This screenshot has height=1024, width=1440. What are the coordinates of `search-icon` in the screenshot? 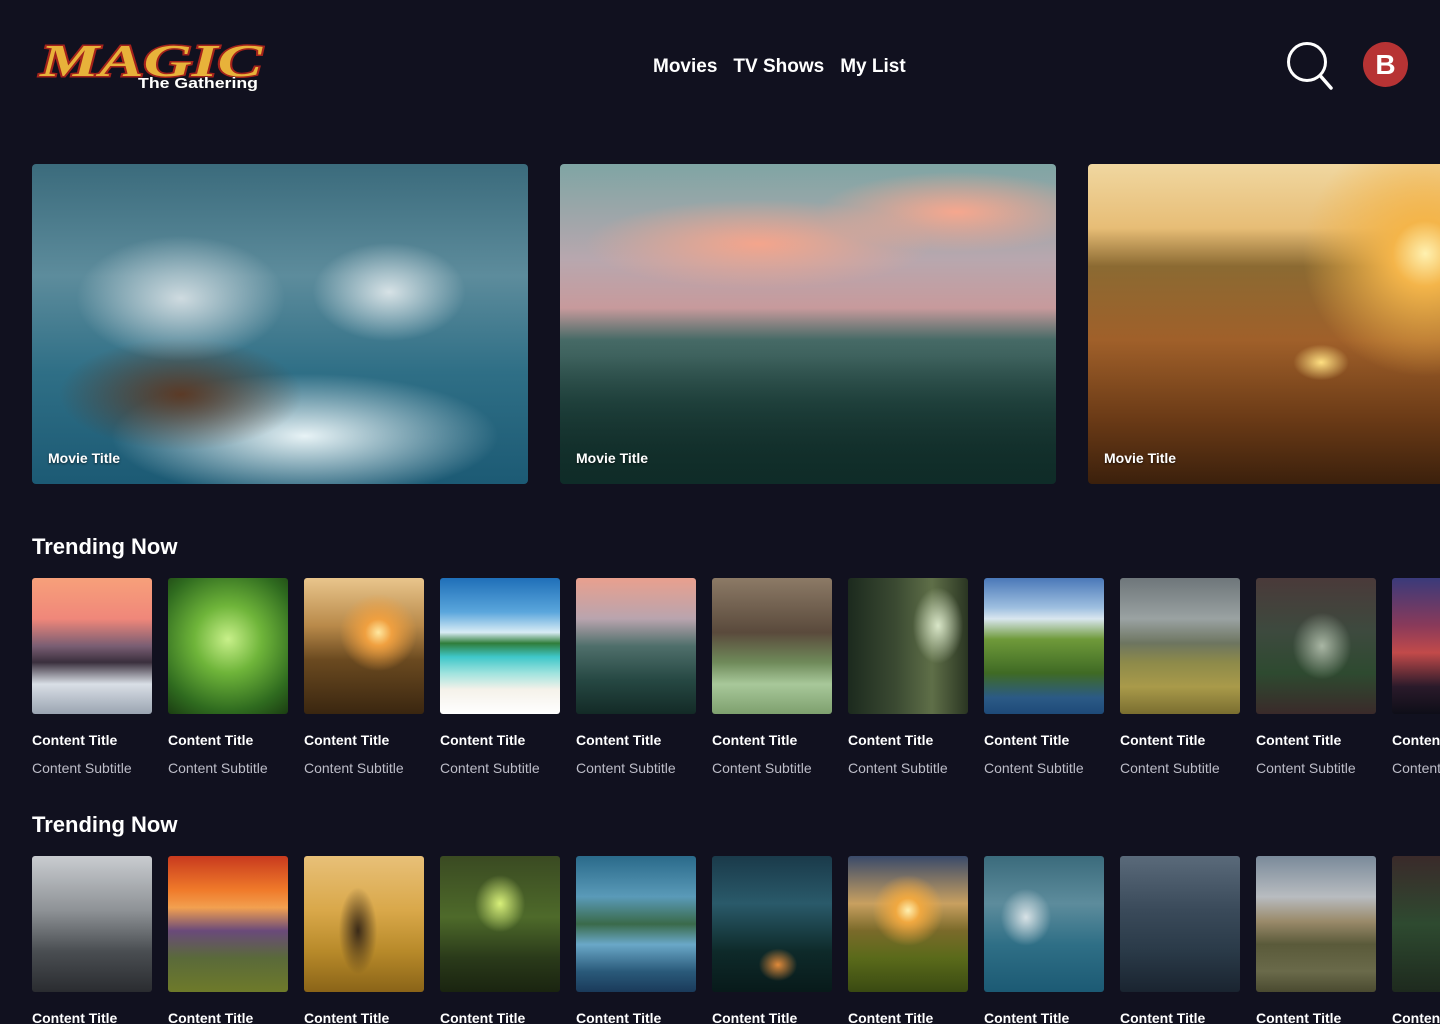 It's located at (1310, 66).